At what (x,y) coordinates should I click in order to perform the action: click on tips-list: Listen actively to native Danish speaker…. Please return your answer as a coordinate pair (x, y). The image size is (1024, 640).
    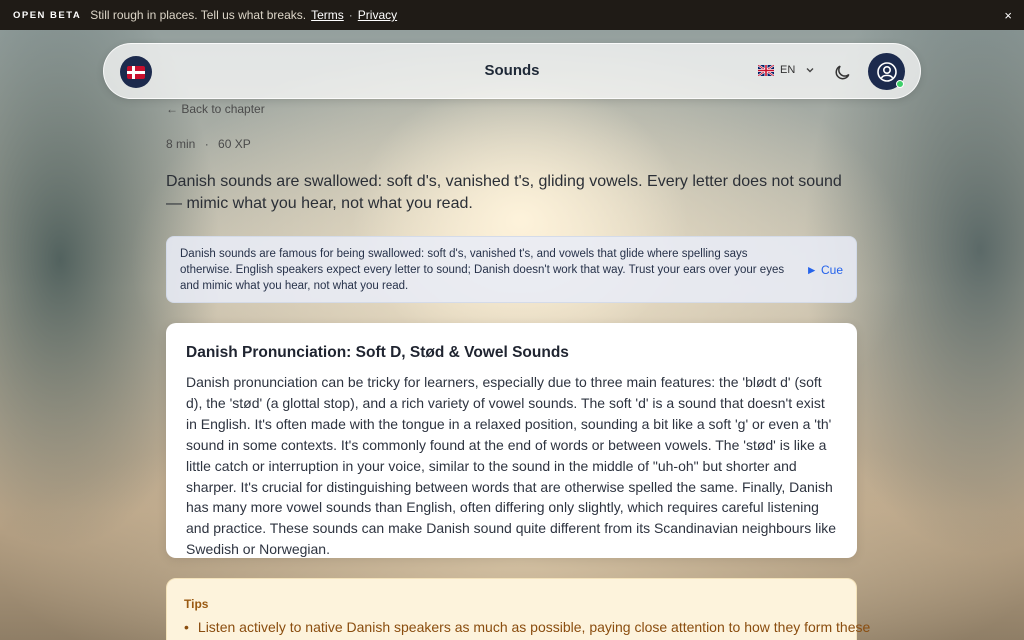
    Looking at the image, I should click on (527, 627).